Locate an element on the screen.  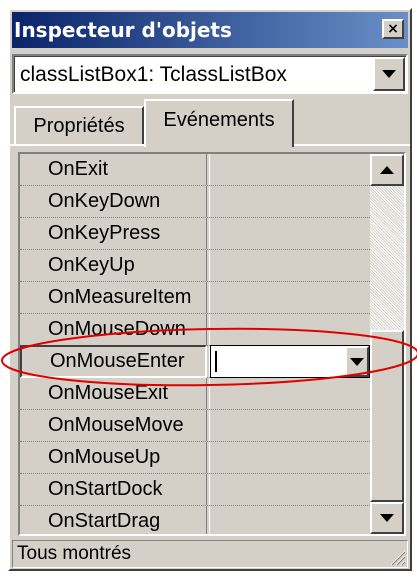
scroll-thumb is located at coordinates (387, 416).